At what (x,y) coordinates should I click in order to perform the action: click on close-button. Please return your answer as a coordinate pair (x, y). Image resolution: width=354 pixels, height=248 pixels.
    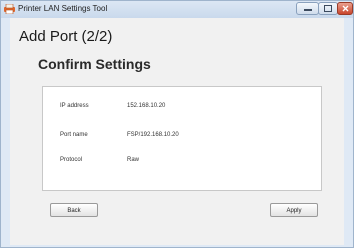
    Looking at the image, I should click on (345, 8).